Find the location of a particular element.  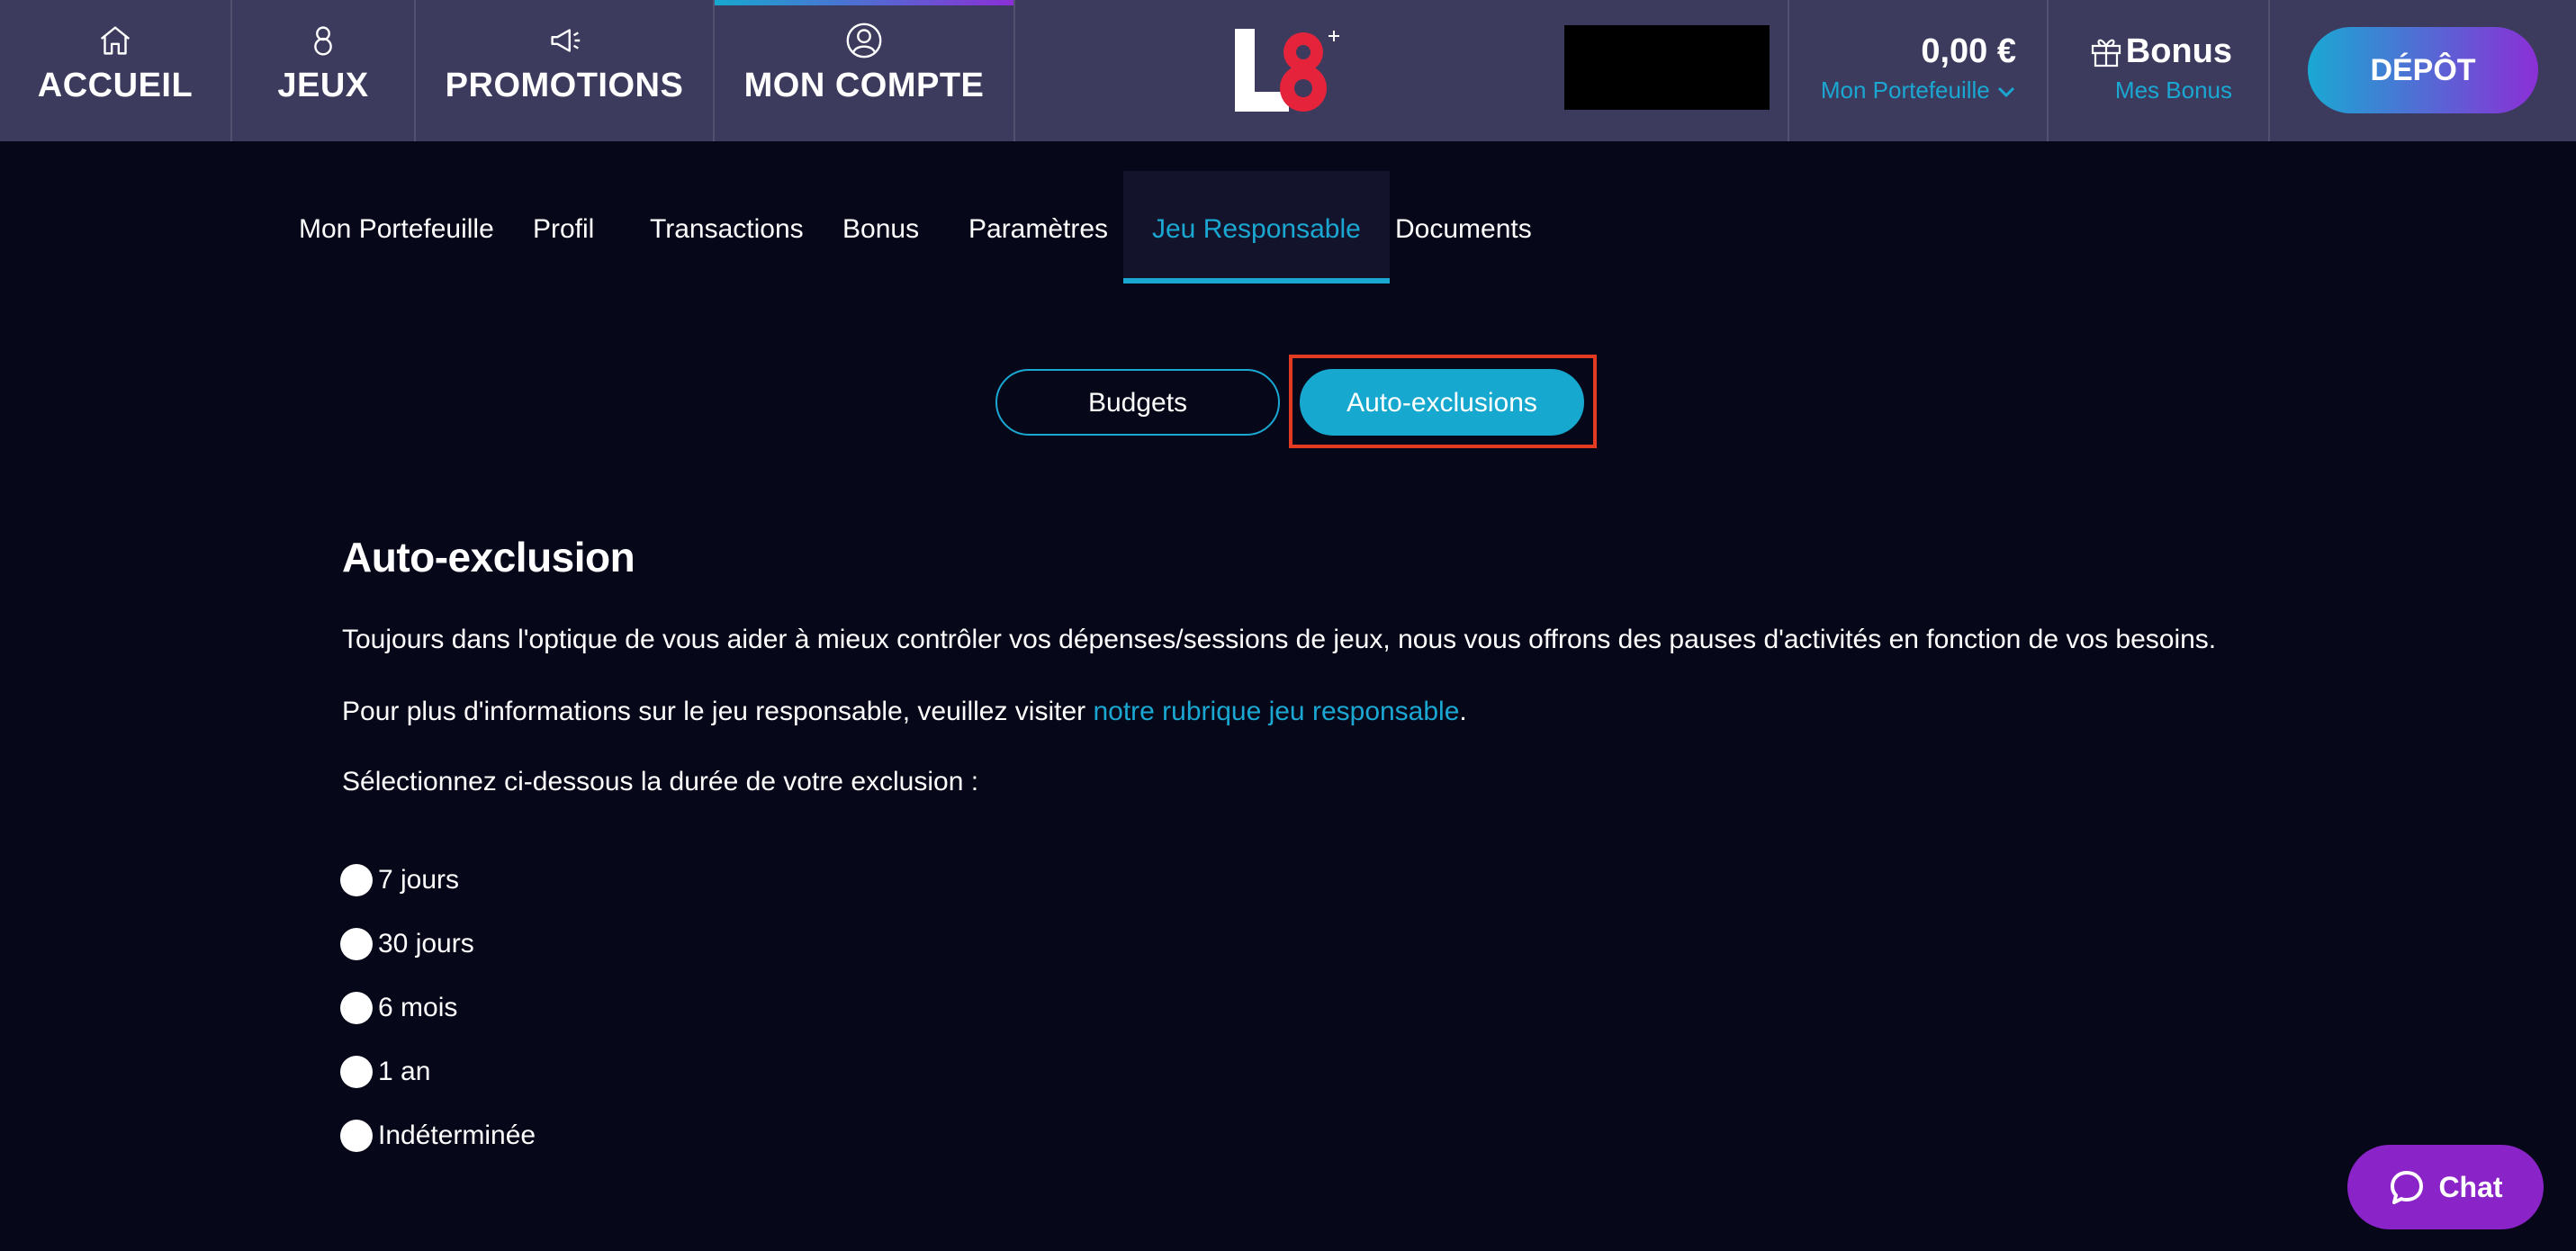

option-30-jours: 30 jours is located at coordinates (407, 944).